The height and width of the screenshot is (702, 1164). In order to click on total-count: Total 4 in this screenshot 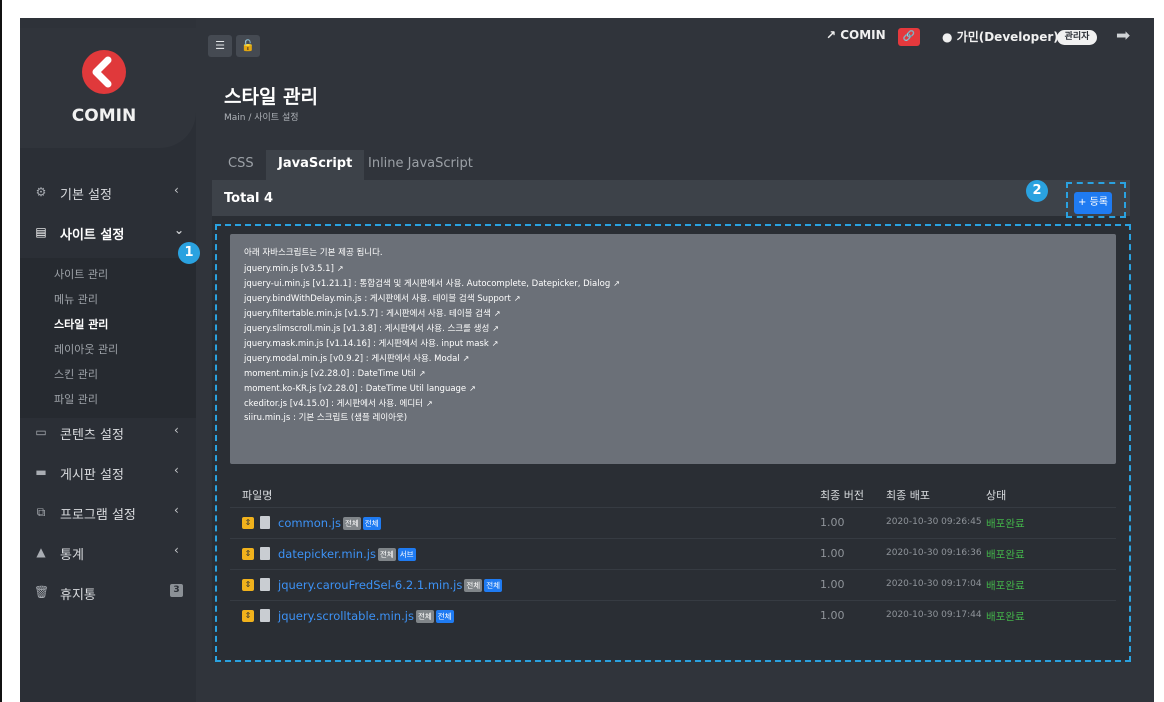, I will do `click(249, 198)`.